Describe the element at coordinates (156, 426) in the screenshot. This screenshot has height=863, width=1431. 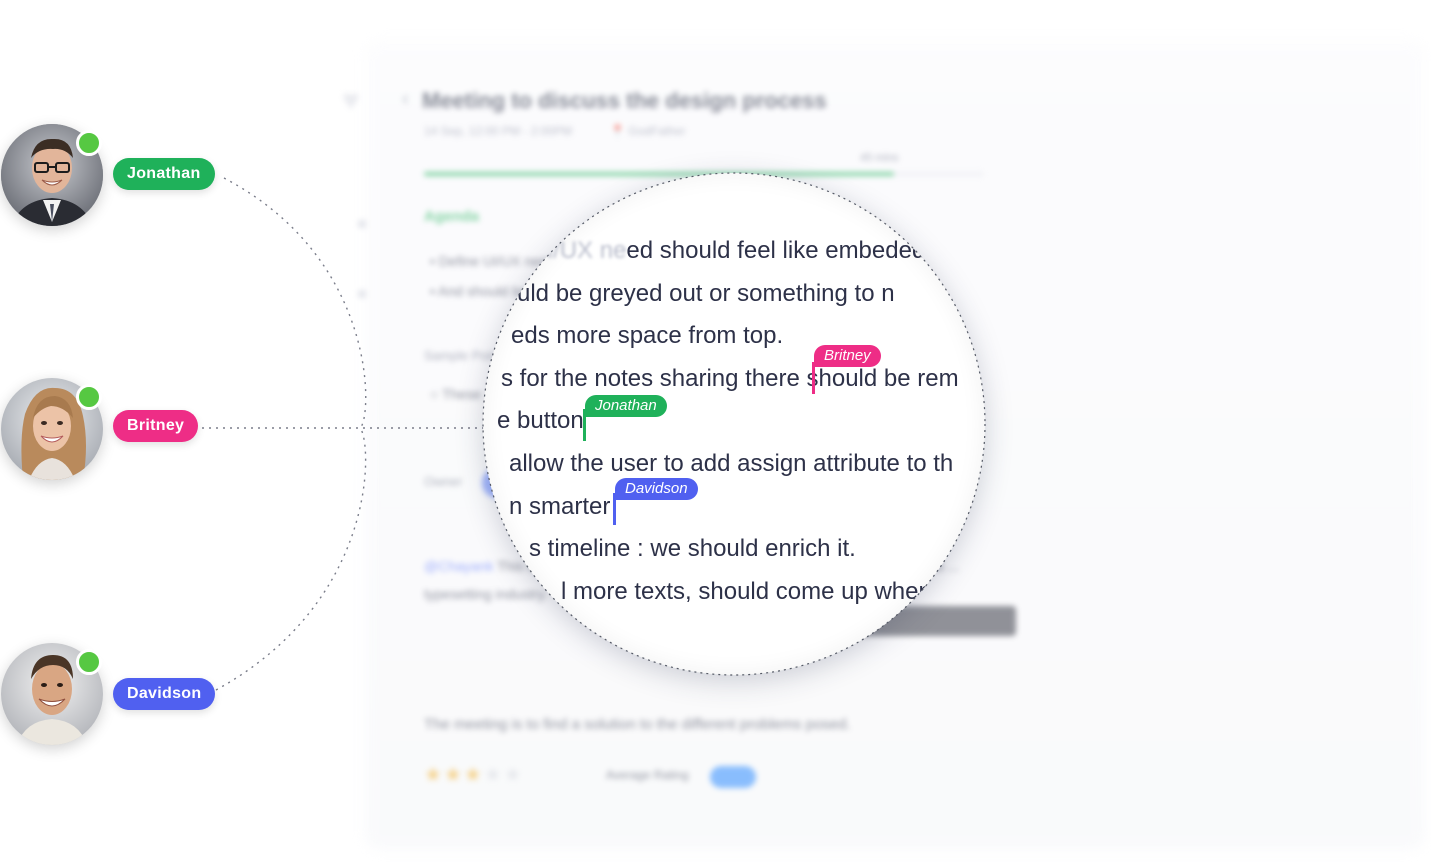
I see `collaborator-name-tag: Britney` at that location.